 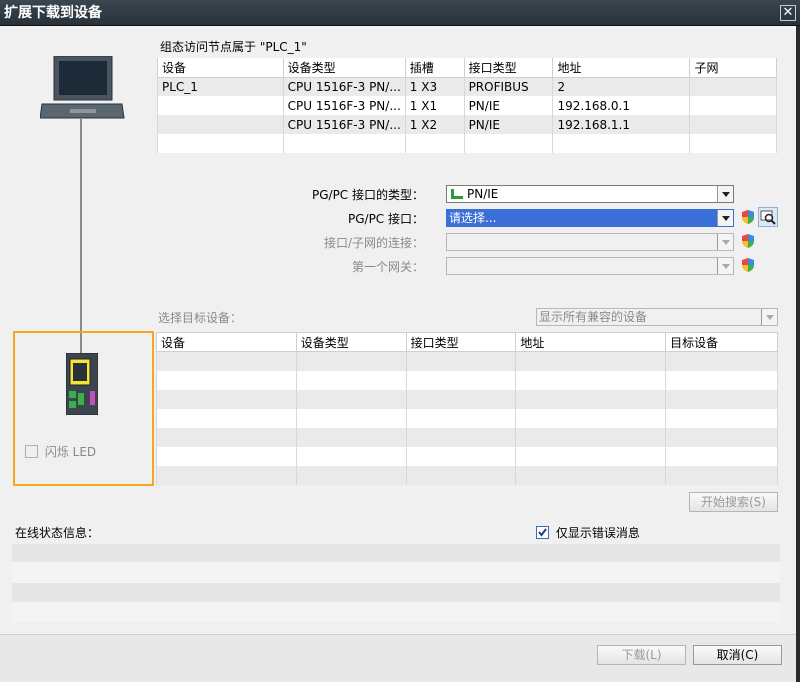 I want to click on errors-only-checkbox: 仅显示错误消息, so click(x=588, y=532).